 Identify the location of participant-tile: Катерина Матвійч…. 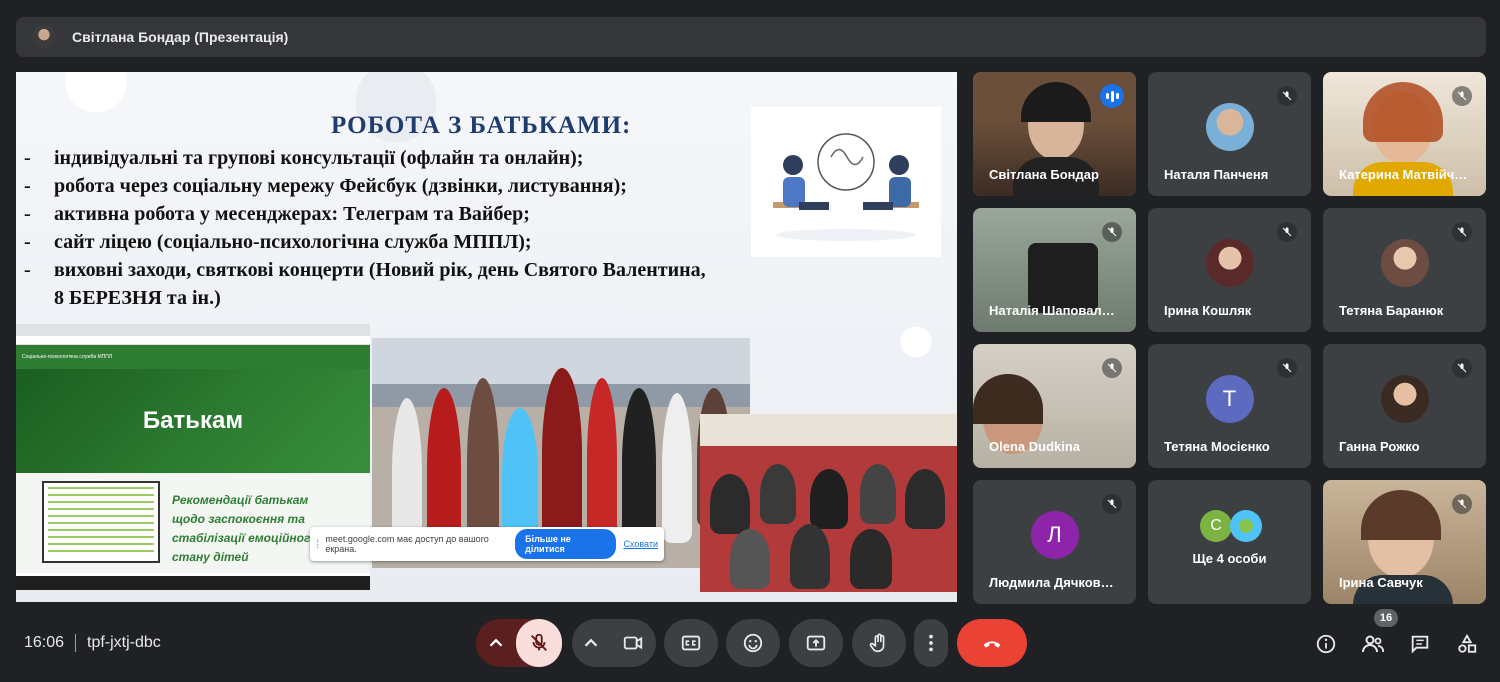
(1404, 134).